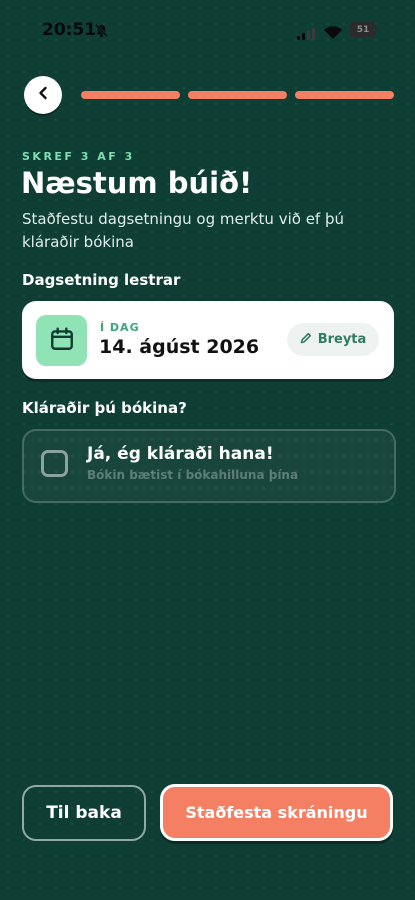 The image size is (415, 900). Describe the element at coordinates (78, 156) in the screenshot. I see `step-label: SKREF 3 AF 3` at that location.